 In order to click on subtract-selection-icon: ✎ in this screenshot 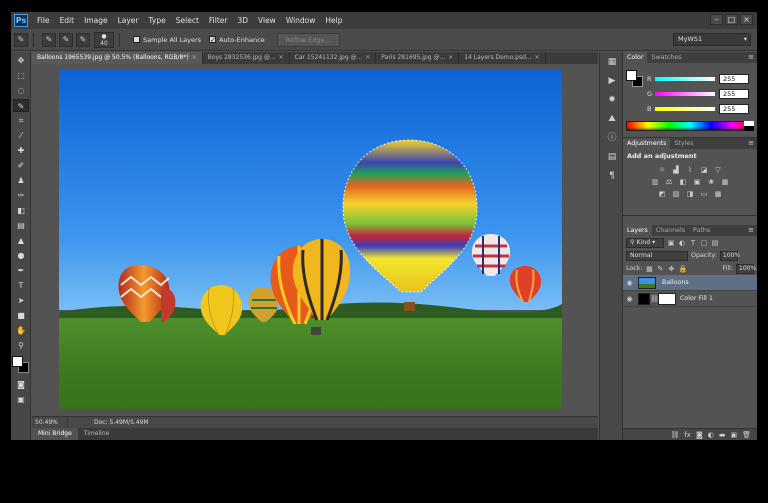, I will do `click(83, 39)`.